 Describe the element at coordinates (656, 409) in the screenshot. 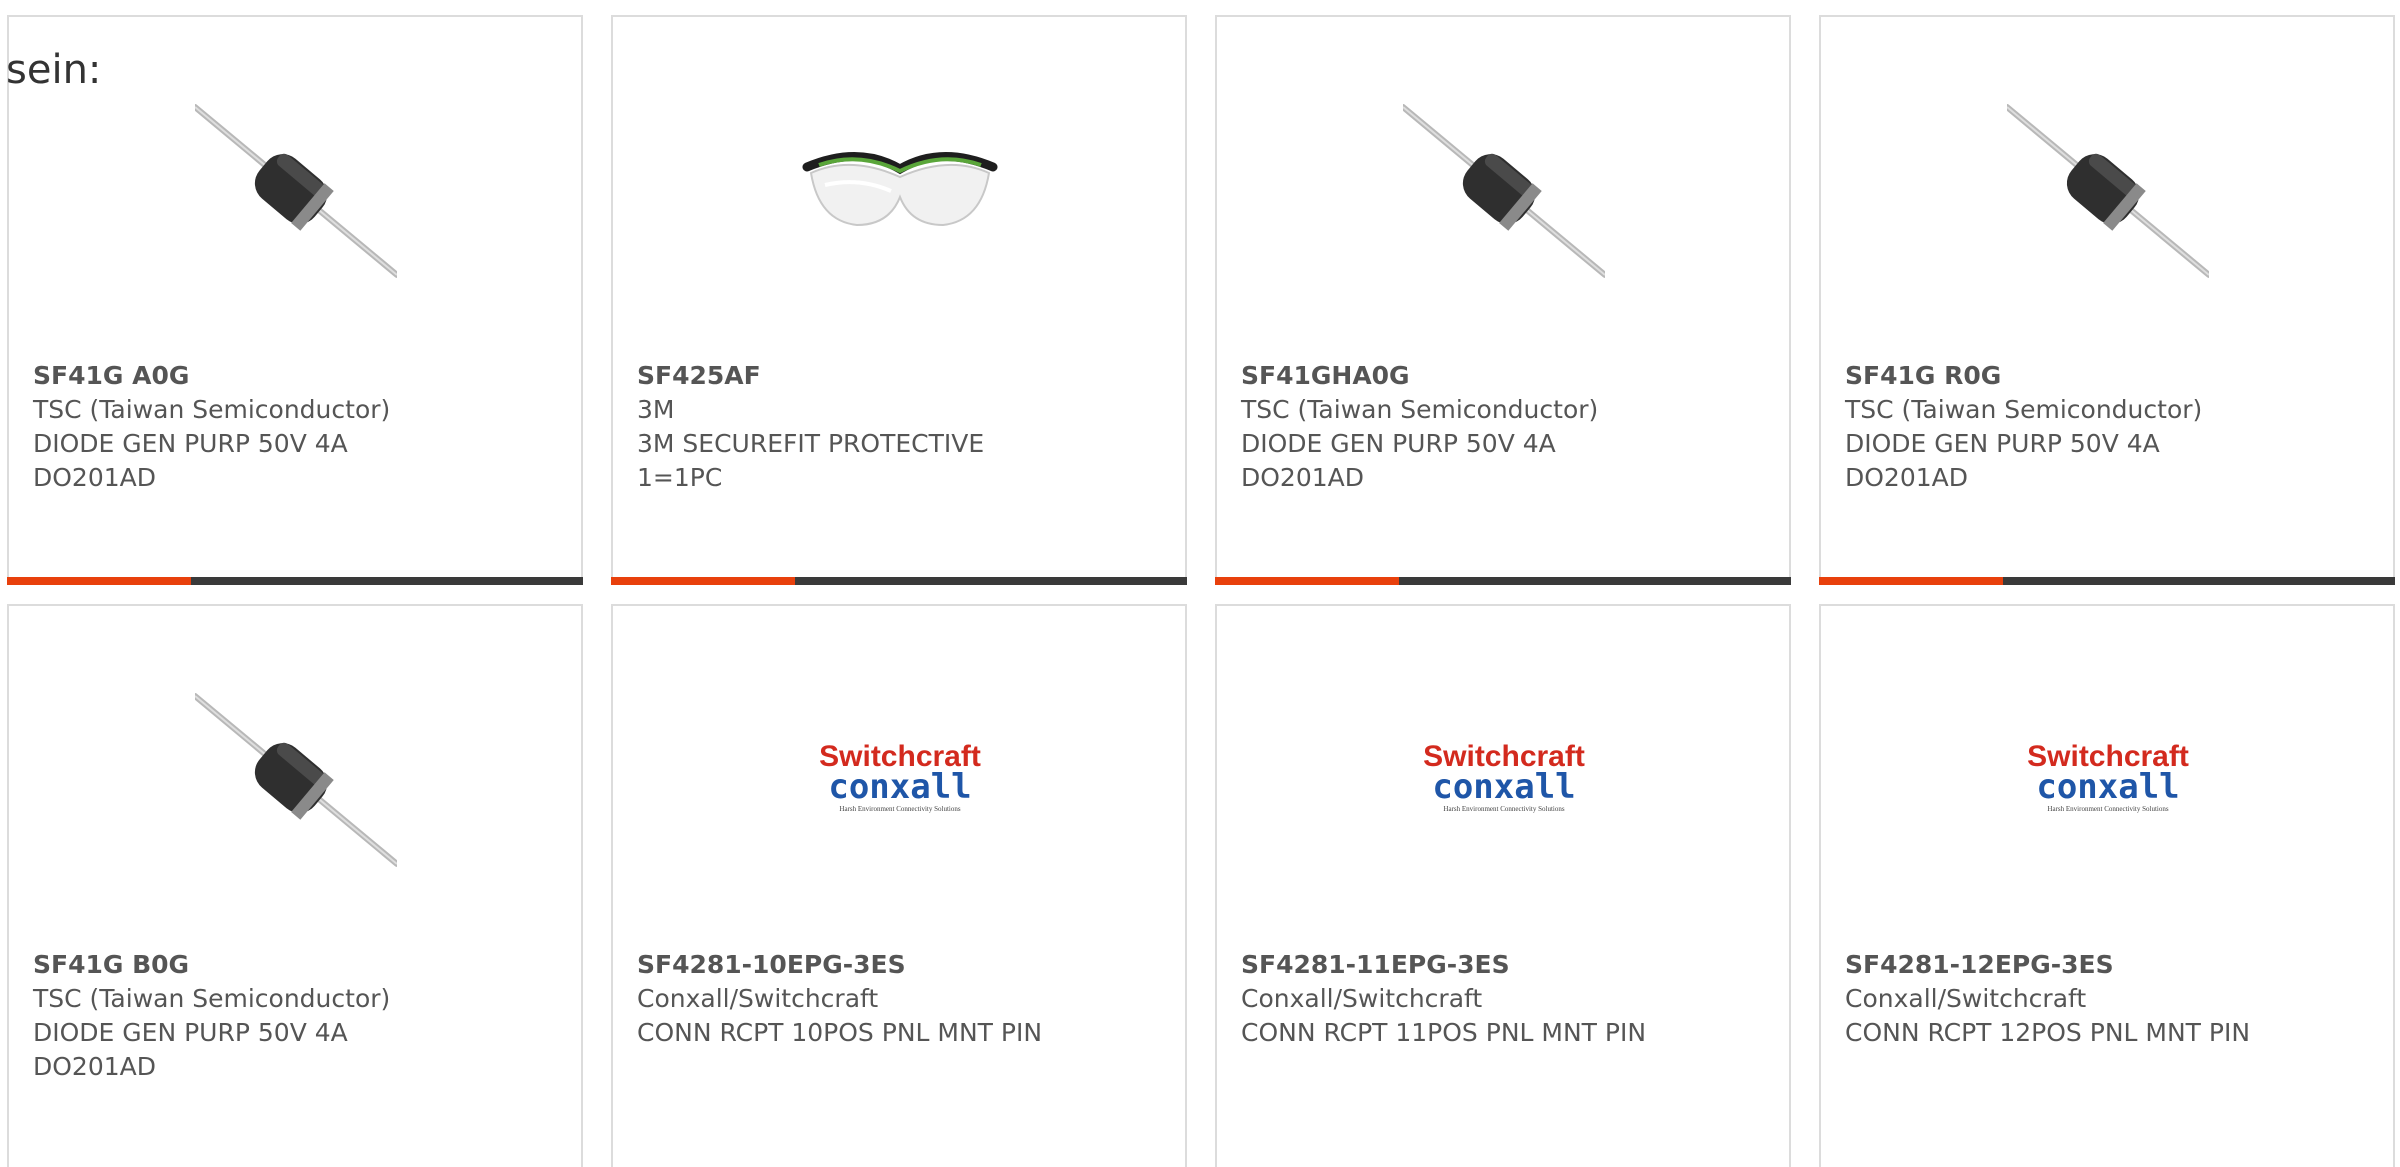

I see `manufacturer: 3M` at that location.